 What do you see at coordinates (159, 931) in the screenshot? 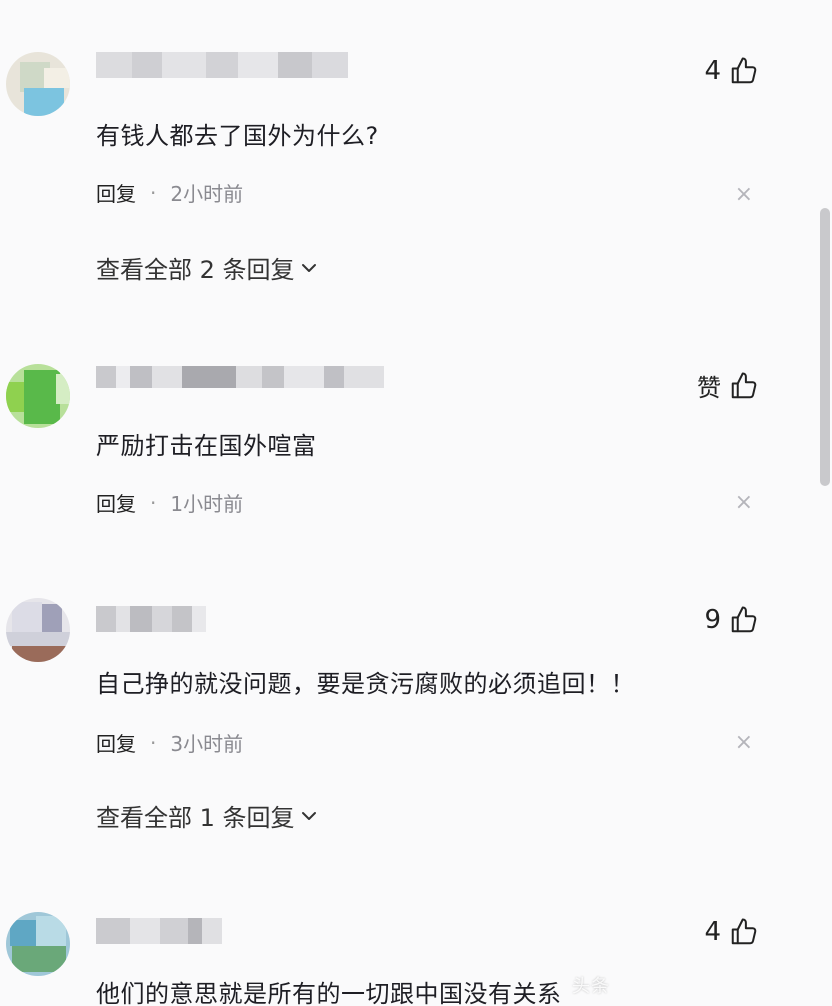
I see `username-blurred` at bounding box center [159, 931].